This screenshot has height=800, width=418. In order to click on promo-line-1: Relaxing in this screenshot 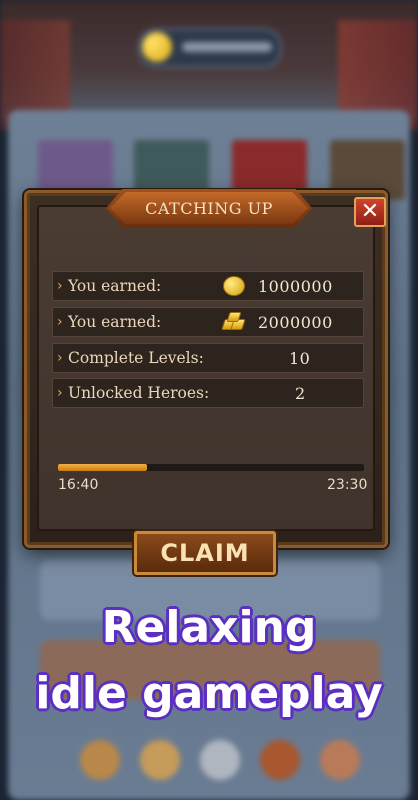, I will do `click(209, 627)`.